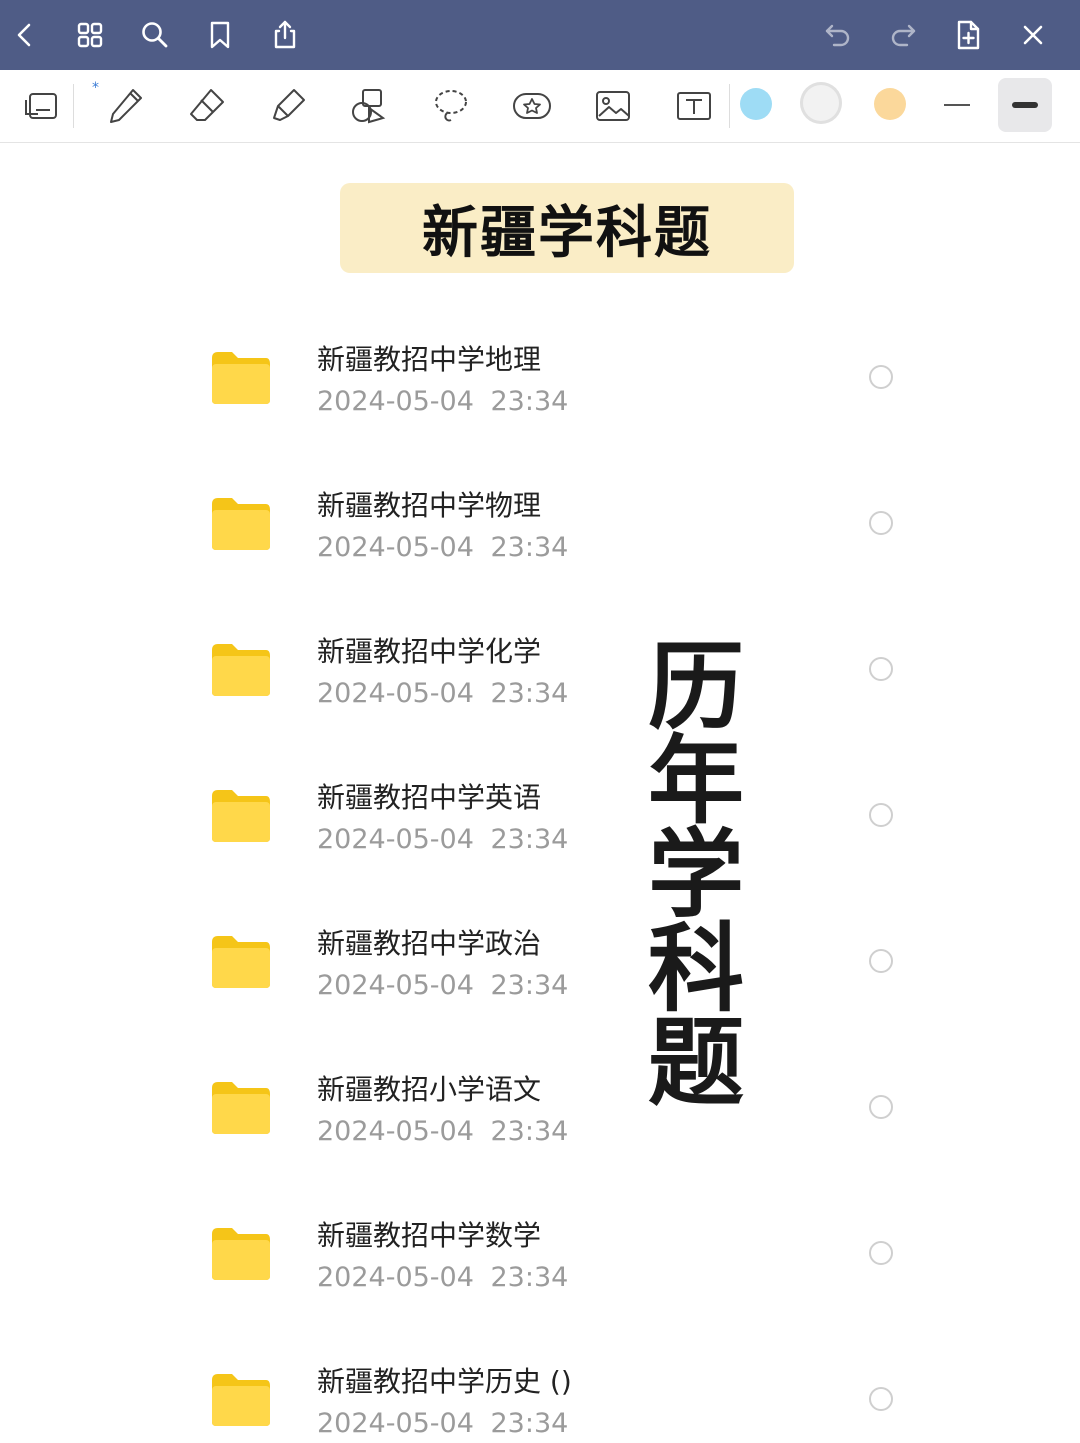  Describe the element at coordinates (696, 968) in the screenshot. I see `caption-char: 科` at that location.